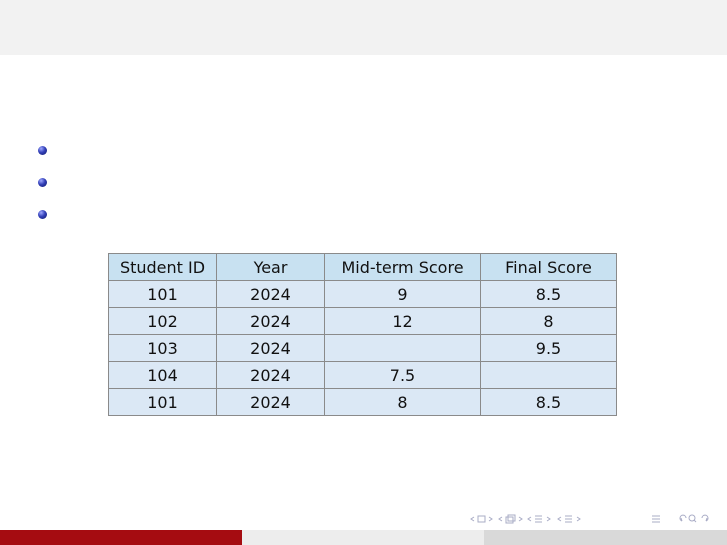  I want to click on back-icon, so click(683, 518).